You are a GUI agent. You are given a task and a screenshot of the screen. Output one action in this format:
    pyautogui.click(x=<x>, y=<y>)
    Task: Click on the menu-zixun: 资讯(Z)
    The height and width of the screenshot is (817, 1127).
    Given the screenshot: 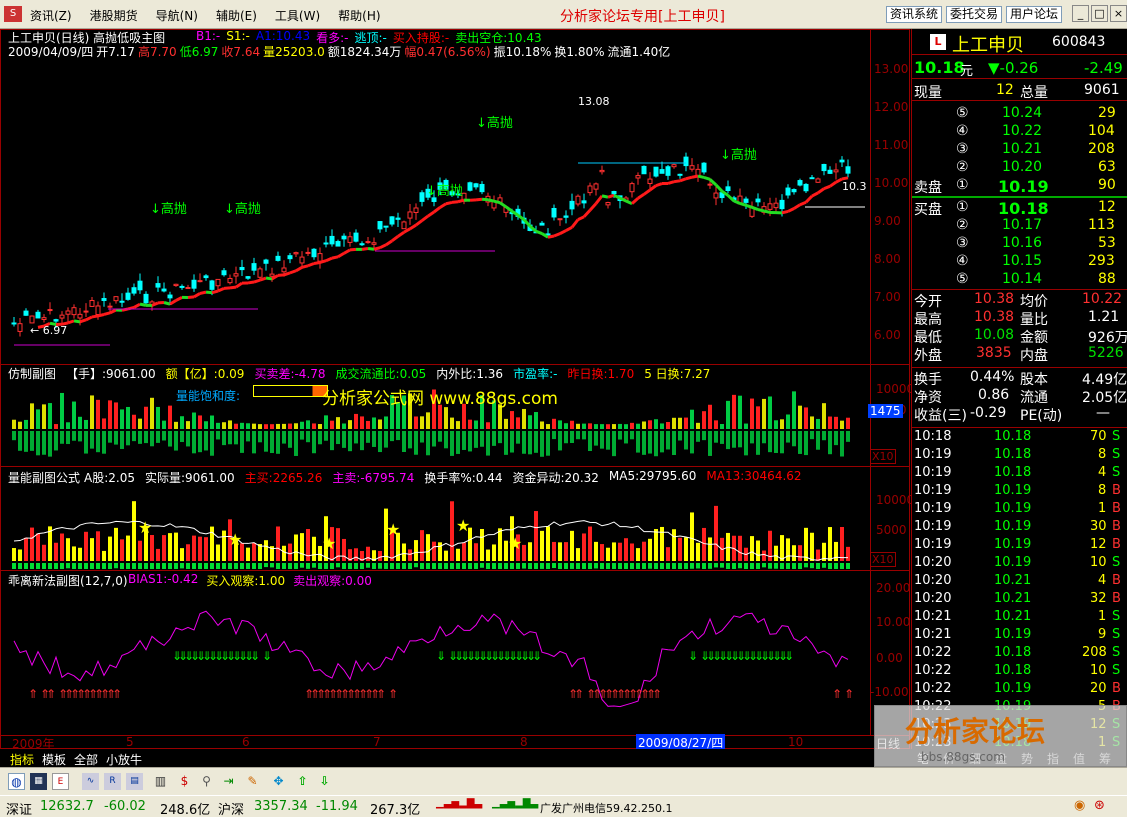 What is the action you would take?
    pyautogui.click(x=51, y=15)
    